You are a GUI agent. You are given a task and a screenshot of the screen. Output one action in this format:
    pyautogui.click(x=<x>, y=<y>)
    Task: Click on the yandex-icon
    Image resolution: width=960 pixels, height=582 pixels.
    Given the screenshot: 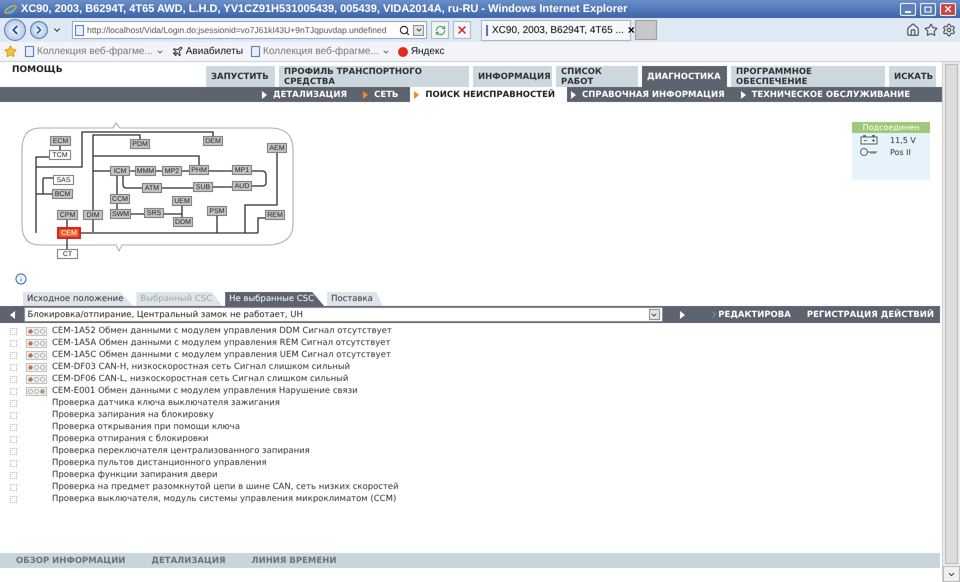 What is the action you would take?
    pyautogui.click(x=403, y=51)
    